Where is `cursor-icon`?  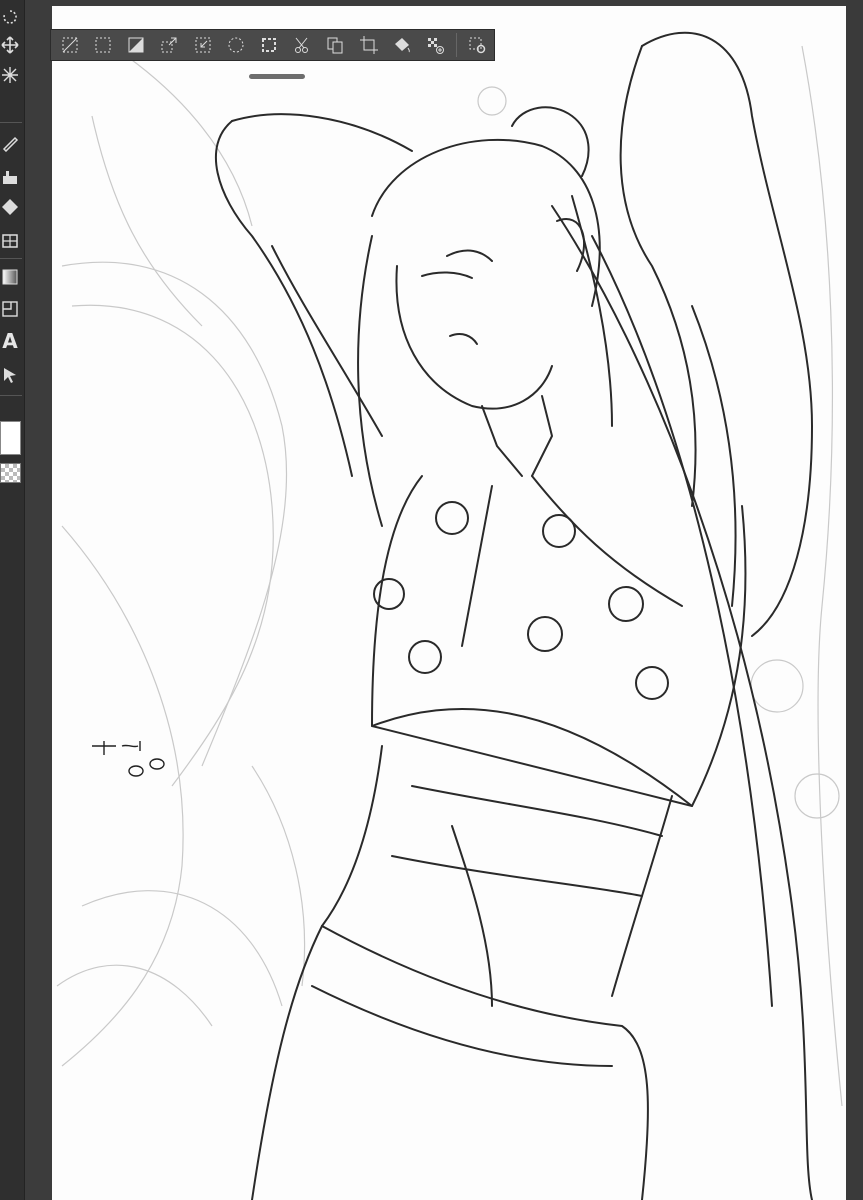 cursor-icon is located at coordinates (10, 375).